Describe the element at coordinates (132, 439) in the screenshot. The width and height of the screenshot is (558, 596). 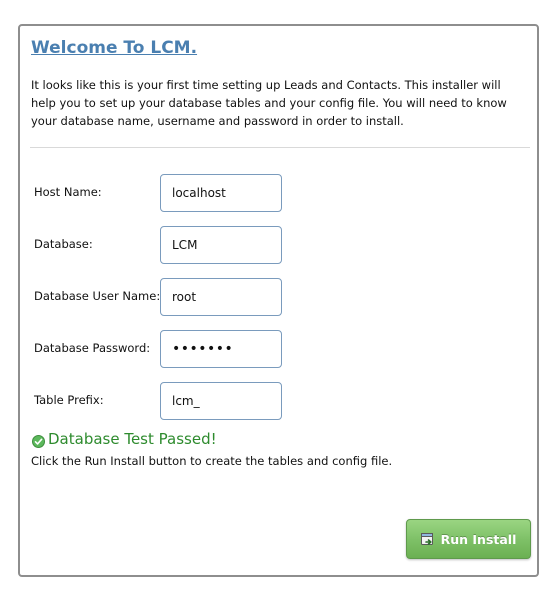
I see `status-message: Database Test Passed!` at that location.